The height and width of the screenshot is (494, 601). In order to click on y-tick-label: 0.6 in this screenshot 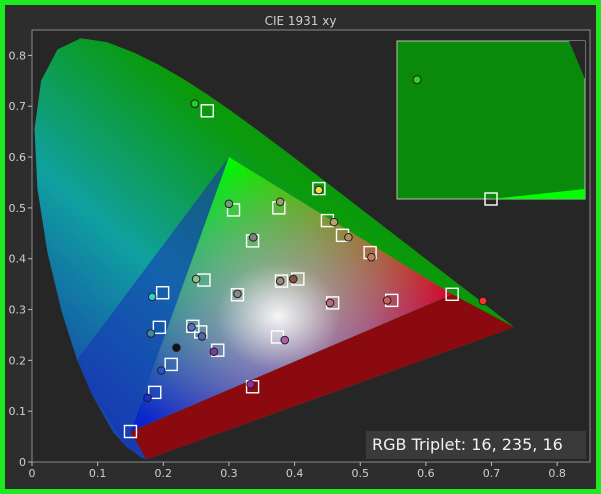, I will do `click(18, 157)`.